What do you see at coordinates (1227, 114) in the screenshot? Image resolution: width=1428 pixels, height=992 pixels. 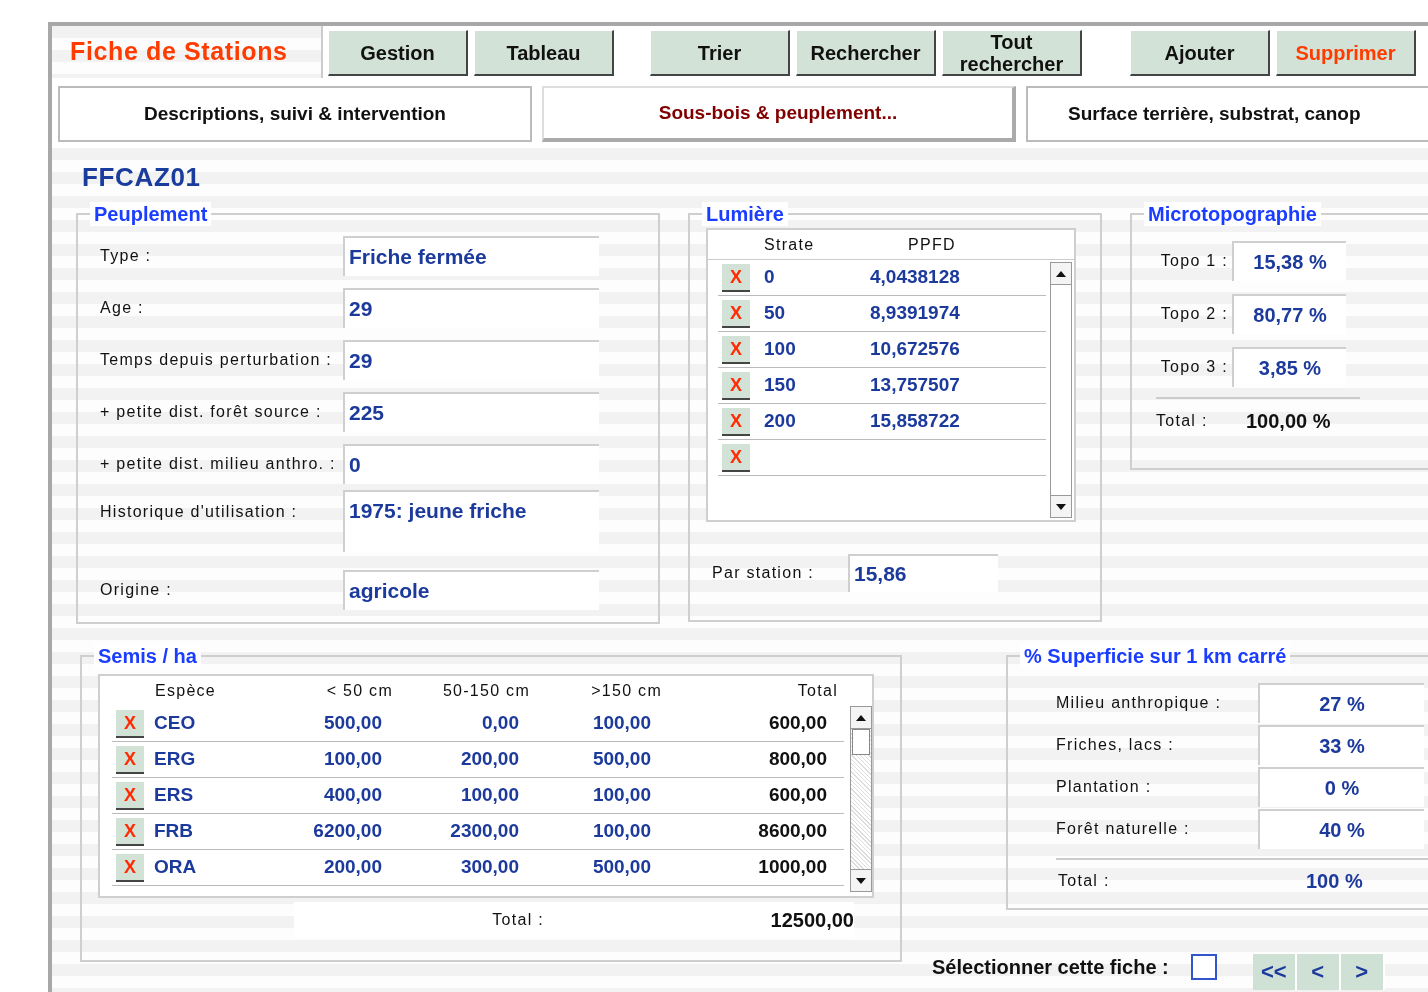 I see `tab: Surface terrière, substrat, canop` at bounding box center [1227, 114].